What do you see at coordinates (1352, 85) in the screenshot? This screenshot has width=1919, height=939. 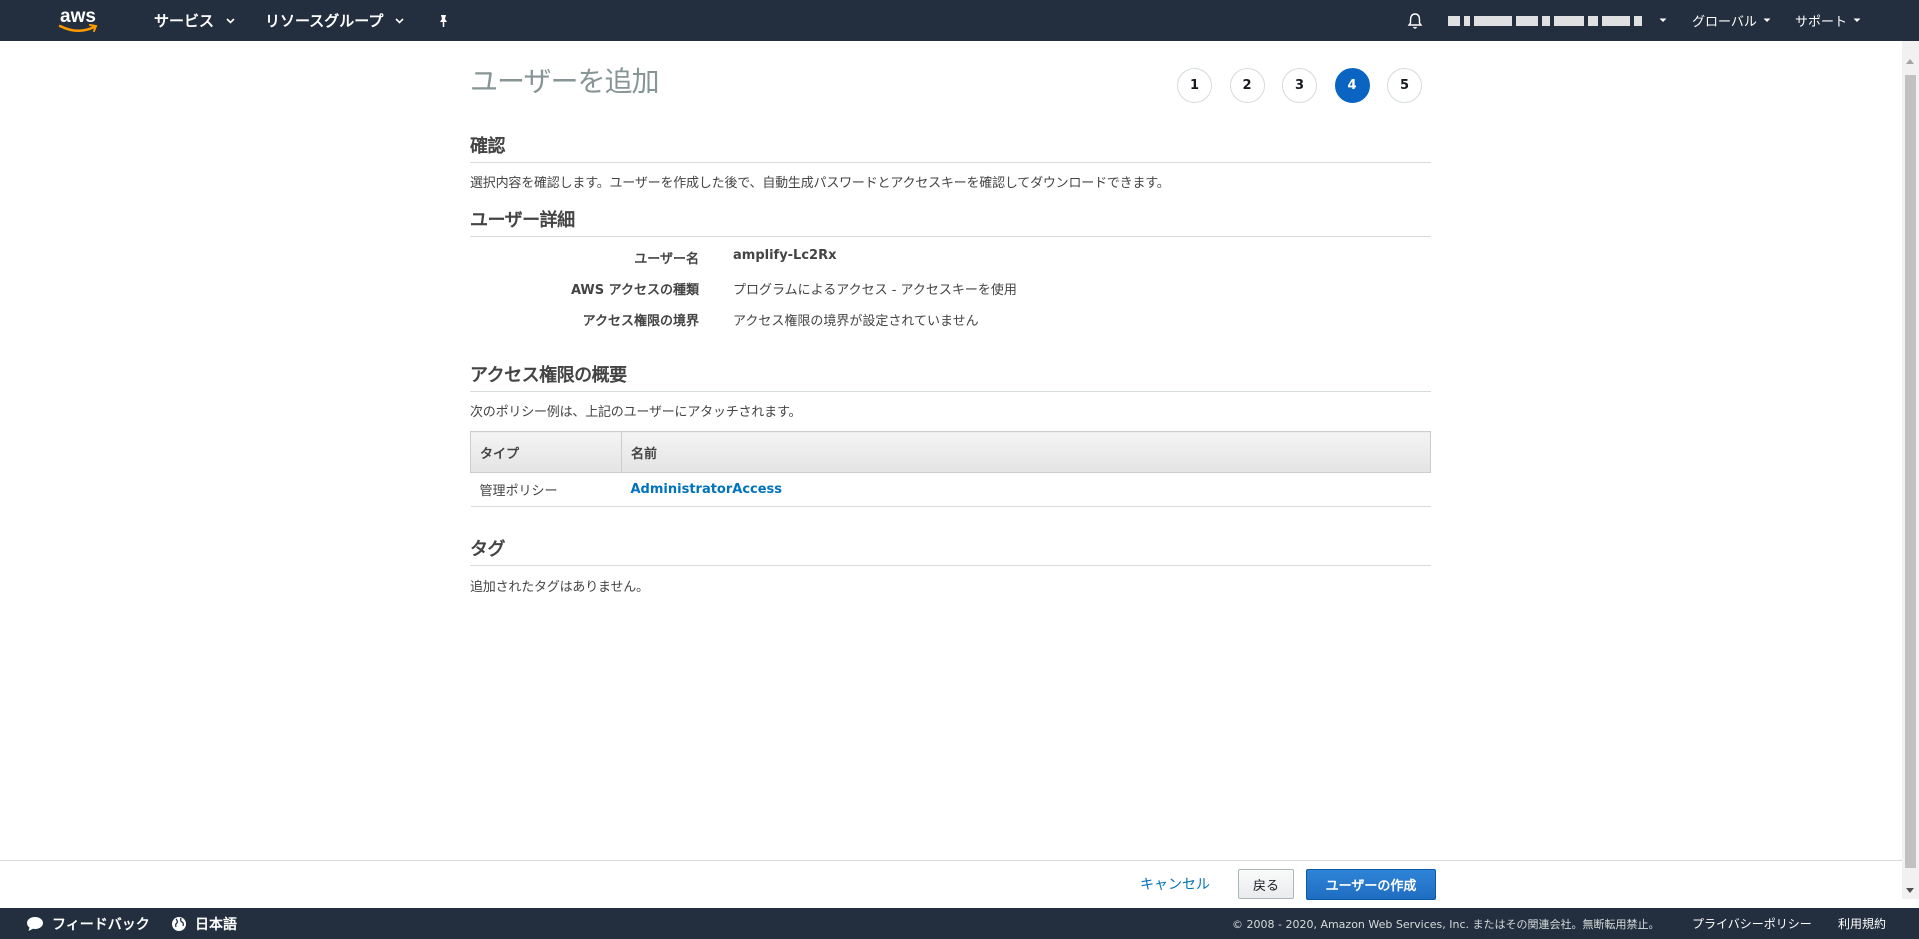 I see `step-4-active: 4` at bounding box center [1352, 85].